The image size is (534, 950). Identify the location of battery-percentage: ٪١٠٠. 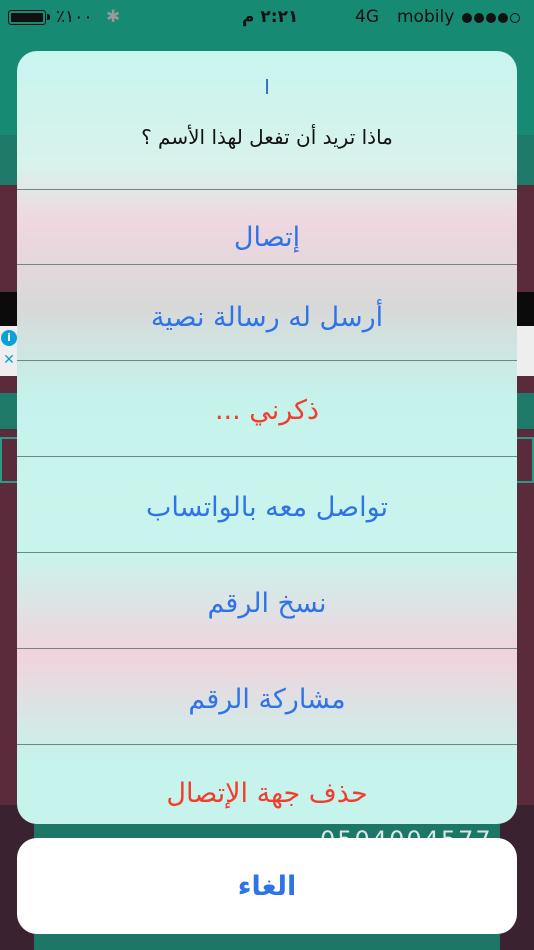
(74, 17).